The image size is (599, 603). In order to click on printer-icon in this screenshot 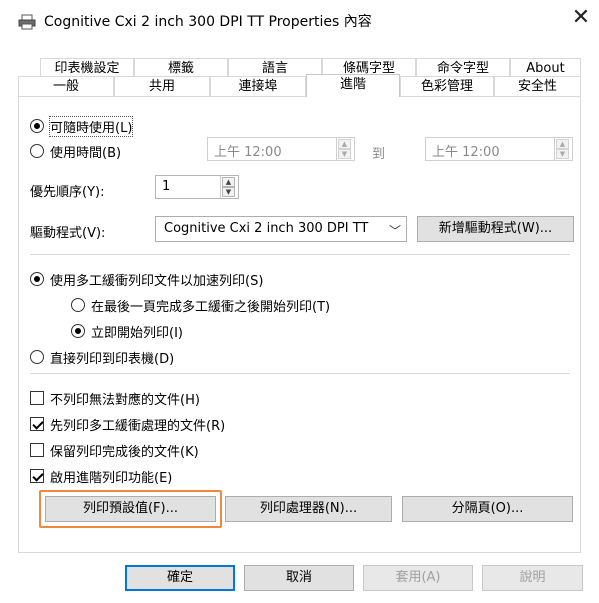, I will do `click(27, 22)`.